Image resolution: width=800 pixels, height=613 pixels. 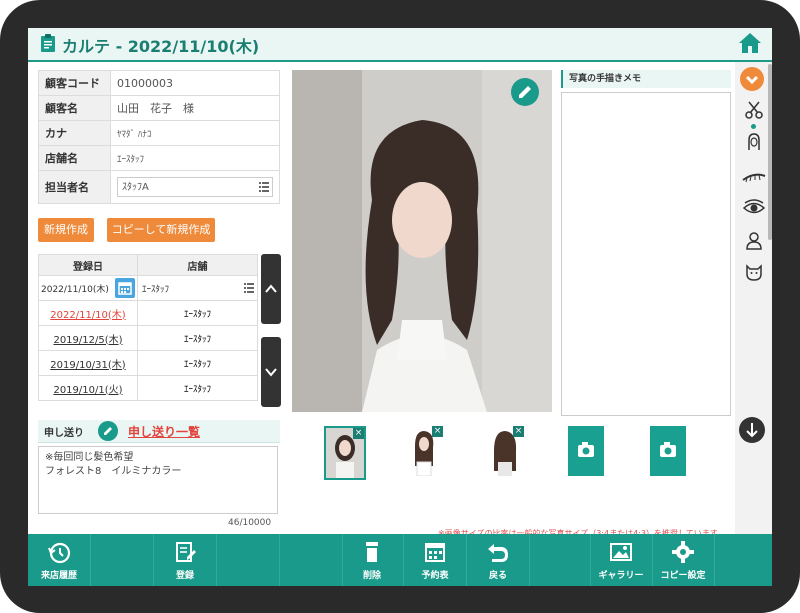 What do you see at coordinates (125, 288) in the screenshot?
I see `calendar-icon` at bounding box center [125, 288].